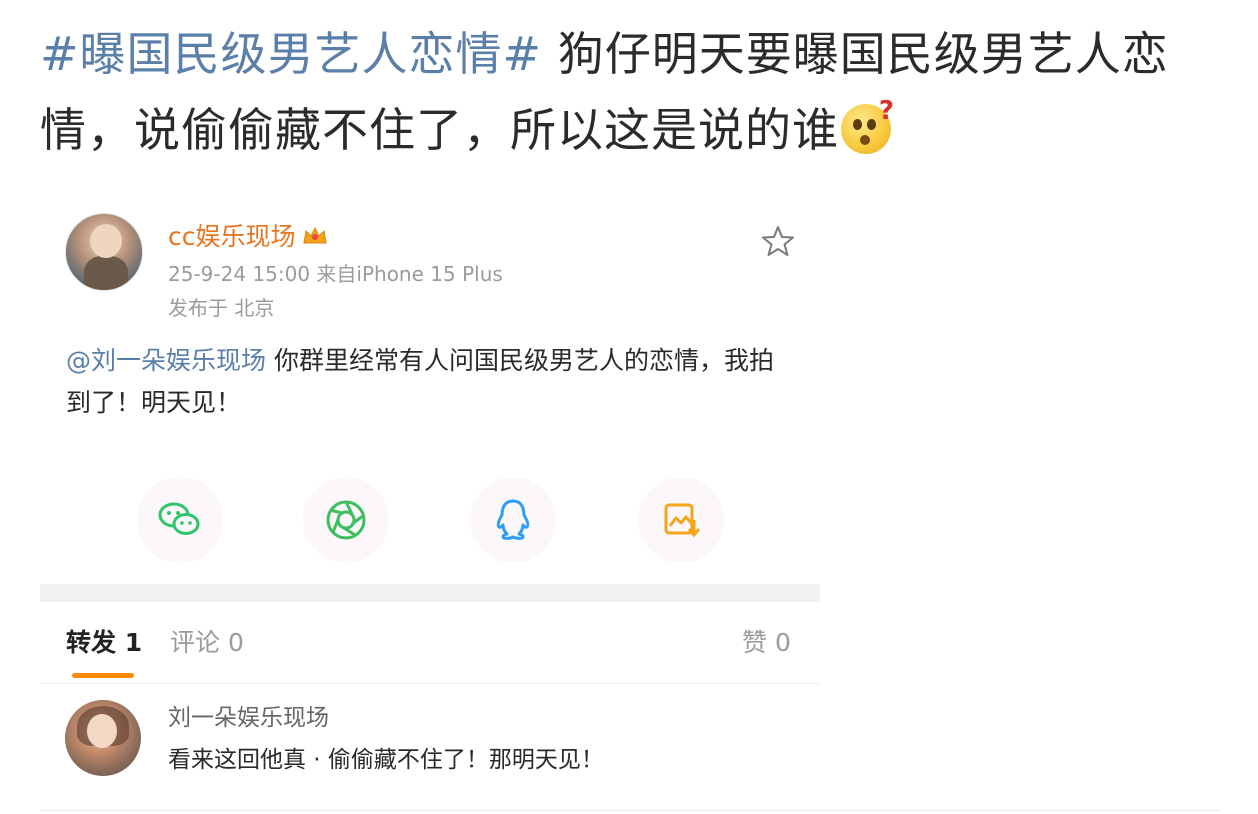  I want to click on post-body: @刘一朵娱乐现场 你群里经常有人问国民级男艺人的恋情，我拍到了！明天见！, so click(431, 382).